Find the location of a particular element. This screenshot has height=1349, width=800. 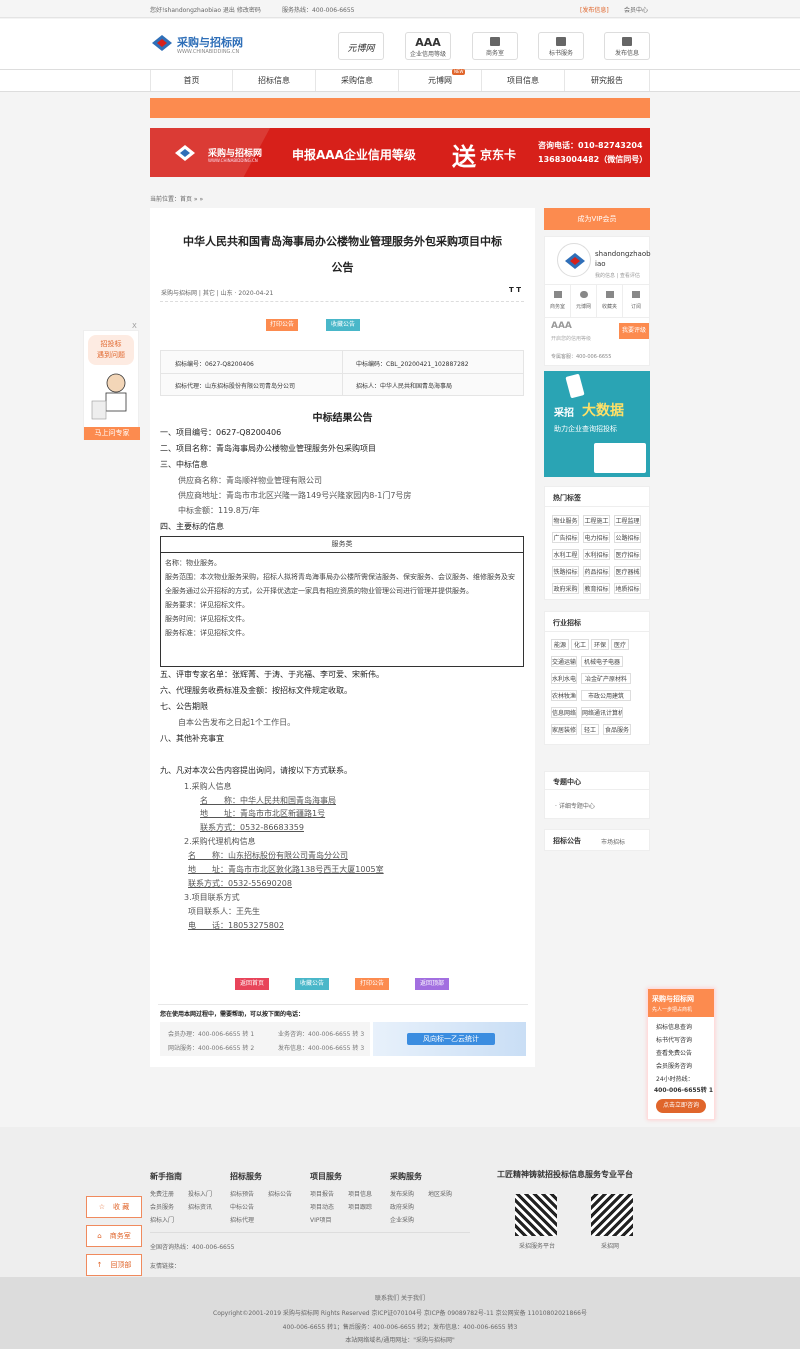

footer-link: 招标公告 is located at coordinates (280, 1193).